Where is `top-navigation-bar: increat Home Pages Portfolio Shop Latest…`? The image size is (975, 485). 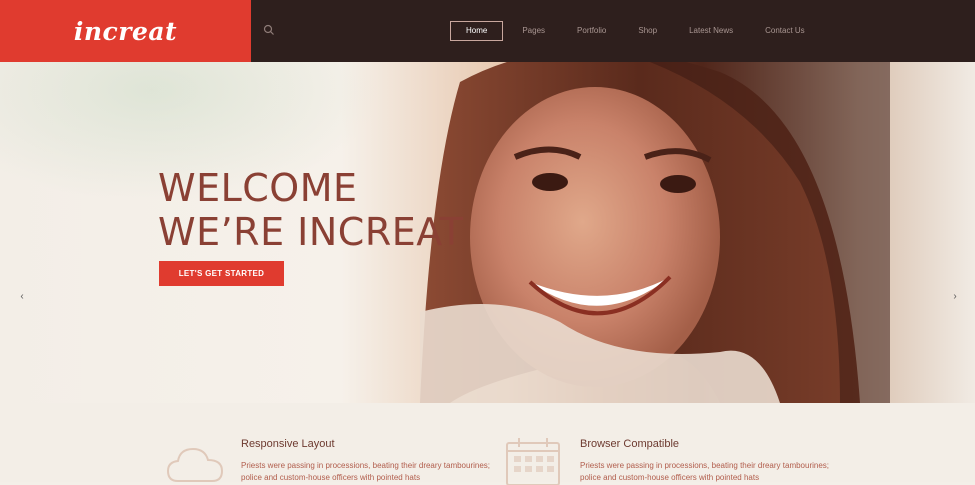 top-navigation-bar: increat Home Pages Portfolio Shop Latest… is located at coordinates (487, 31).